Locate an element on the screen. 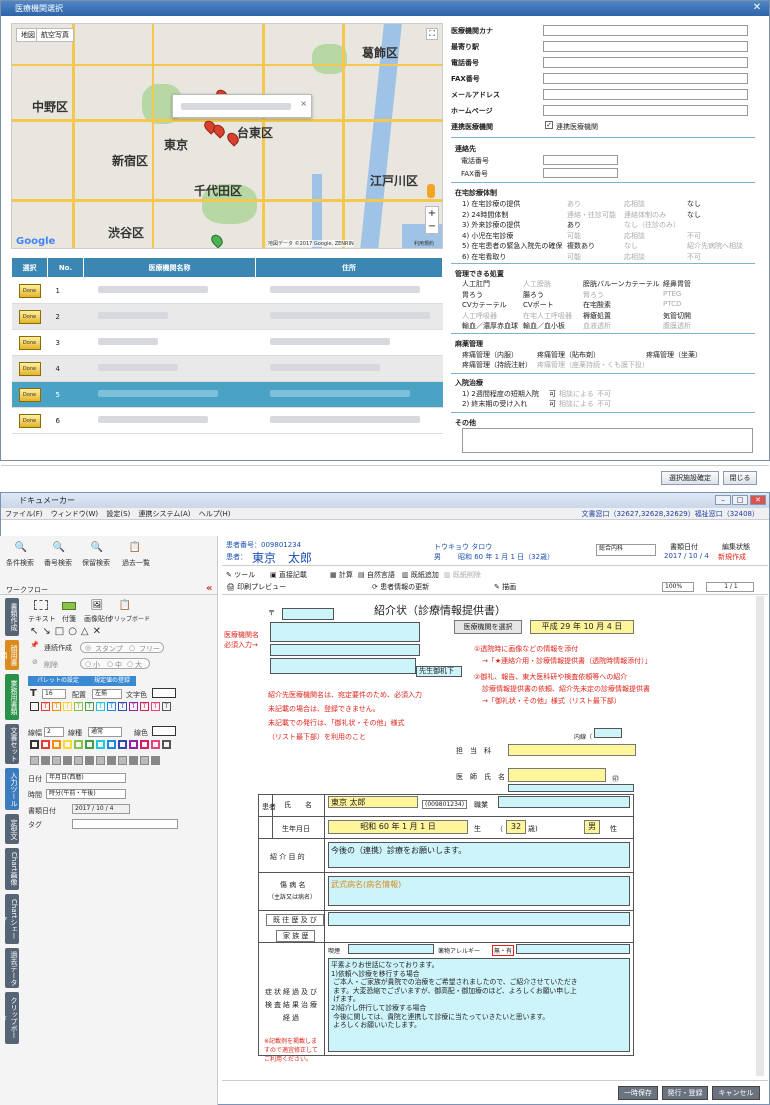 The height and width of the screenshot is (1105, 770). pin-icon: 📌 is located at coordinates (34, 645).